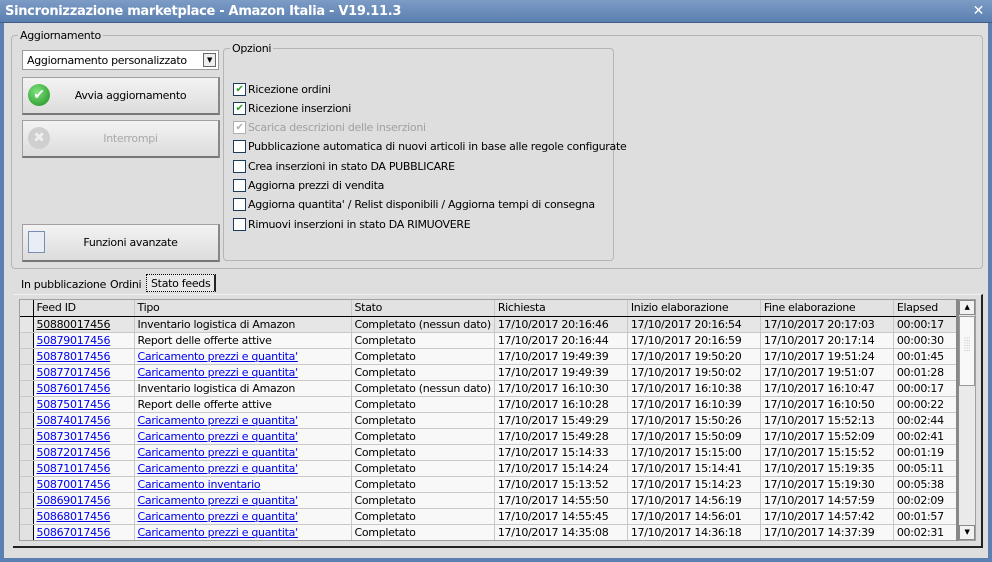  Describe the element at coordinates (74, 324) in the screenshot. I see `feed-id-link: 50880017456` at that location.